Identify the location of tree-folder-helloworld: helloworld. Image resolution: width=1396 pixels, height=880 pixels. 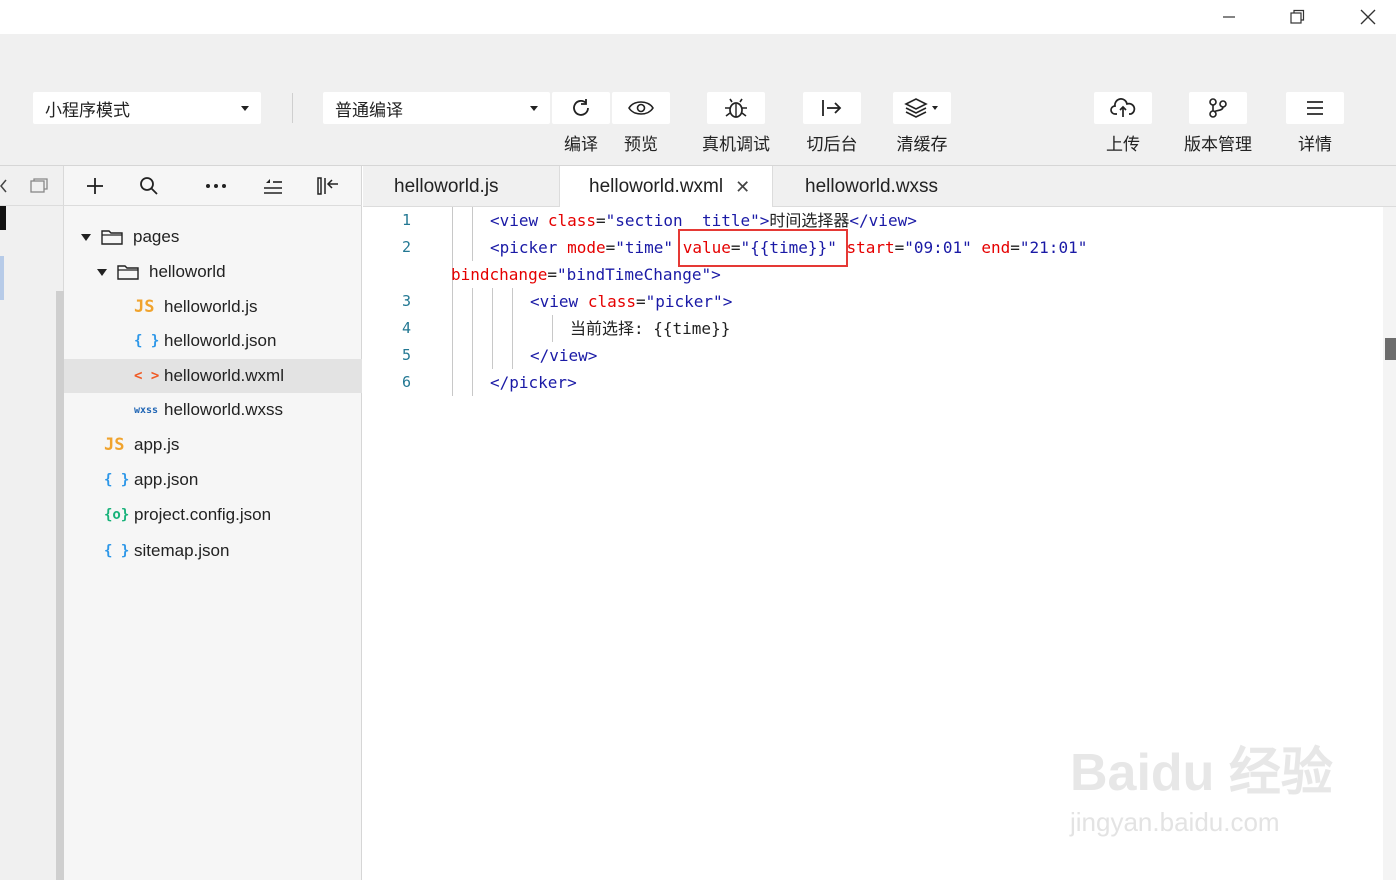
(213, 272).